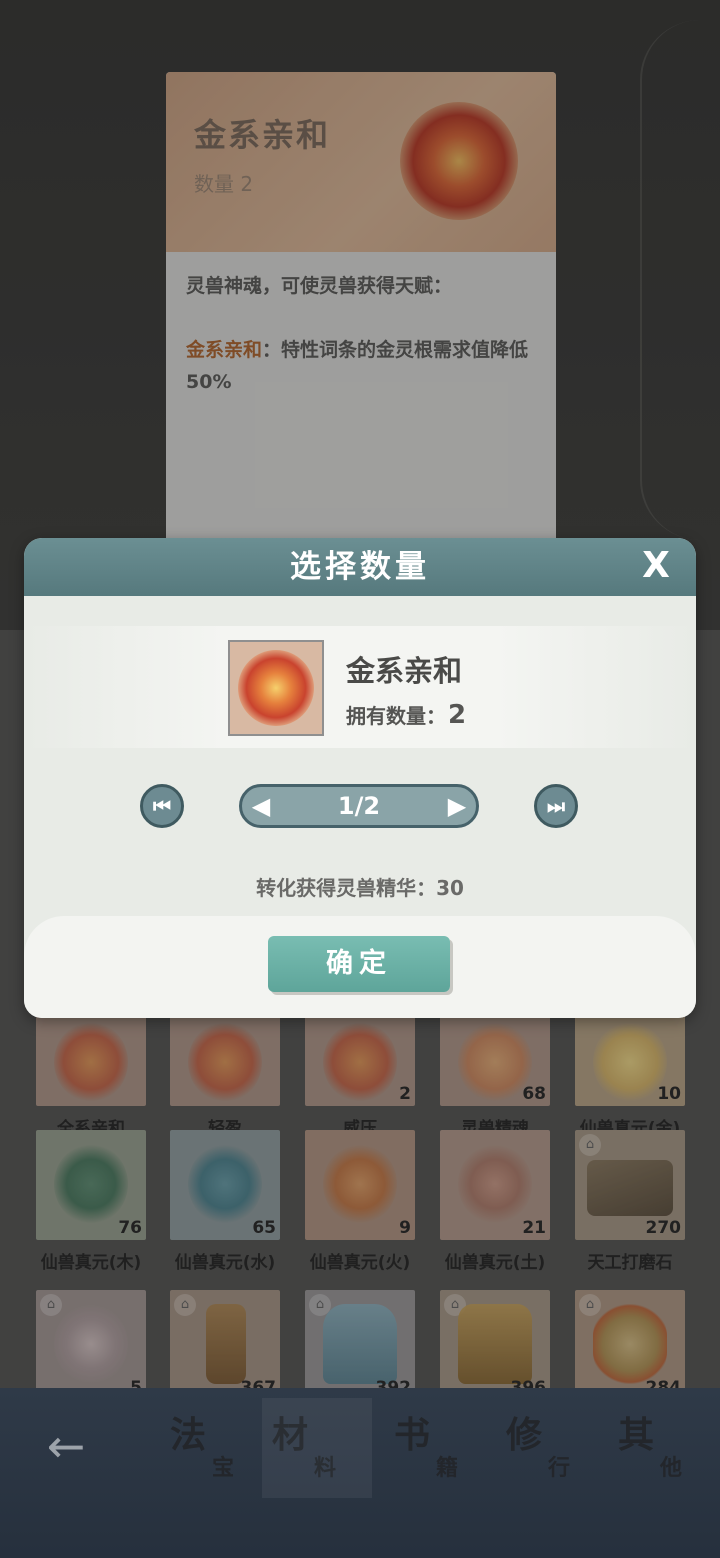  What do you see at coordinates (325, 1468) in the screenshot?
I see `tab-label-sub: 料` at bounding box center [325, 1468].